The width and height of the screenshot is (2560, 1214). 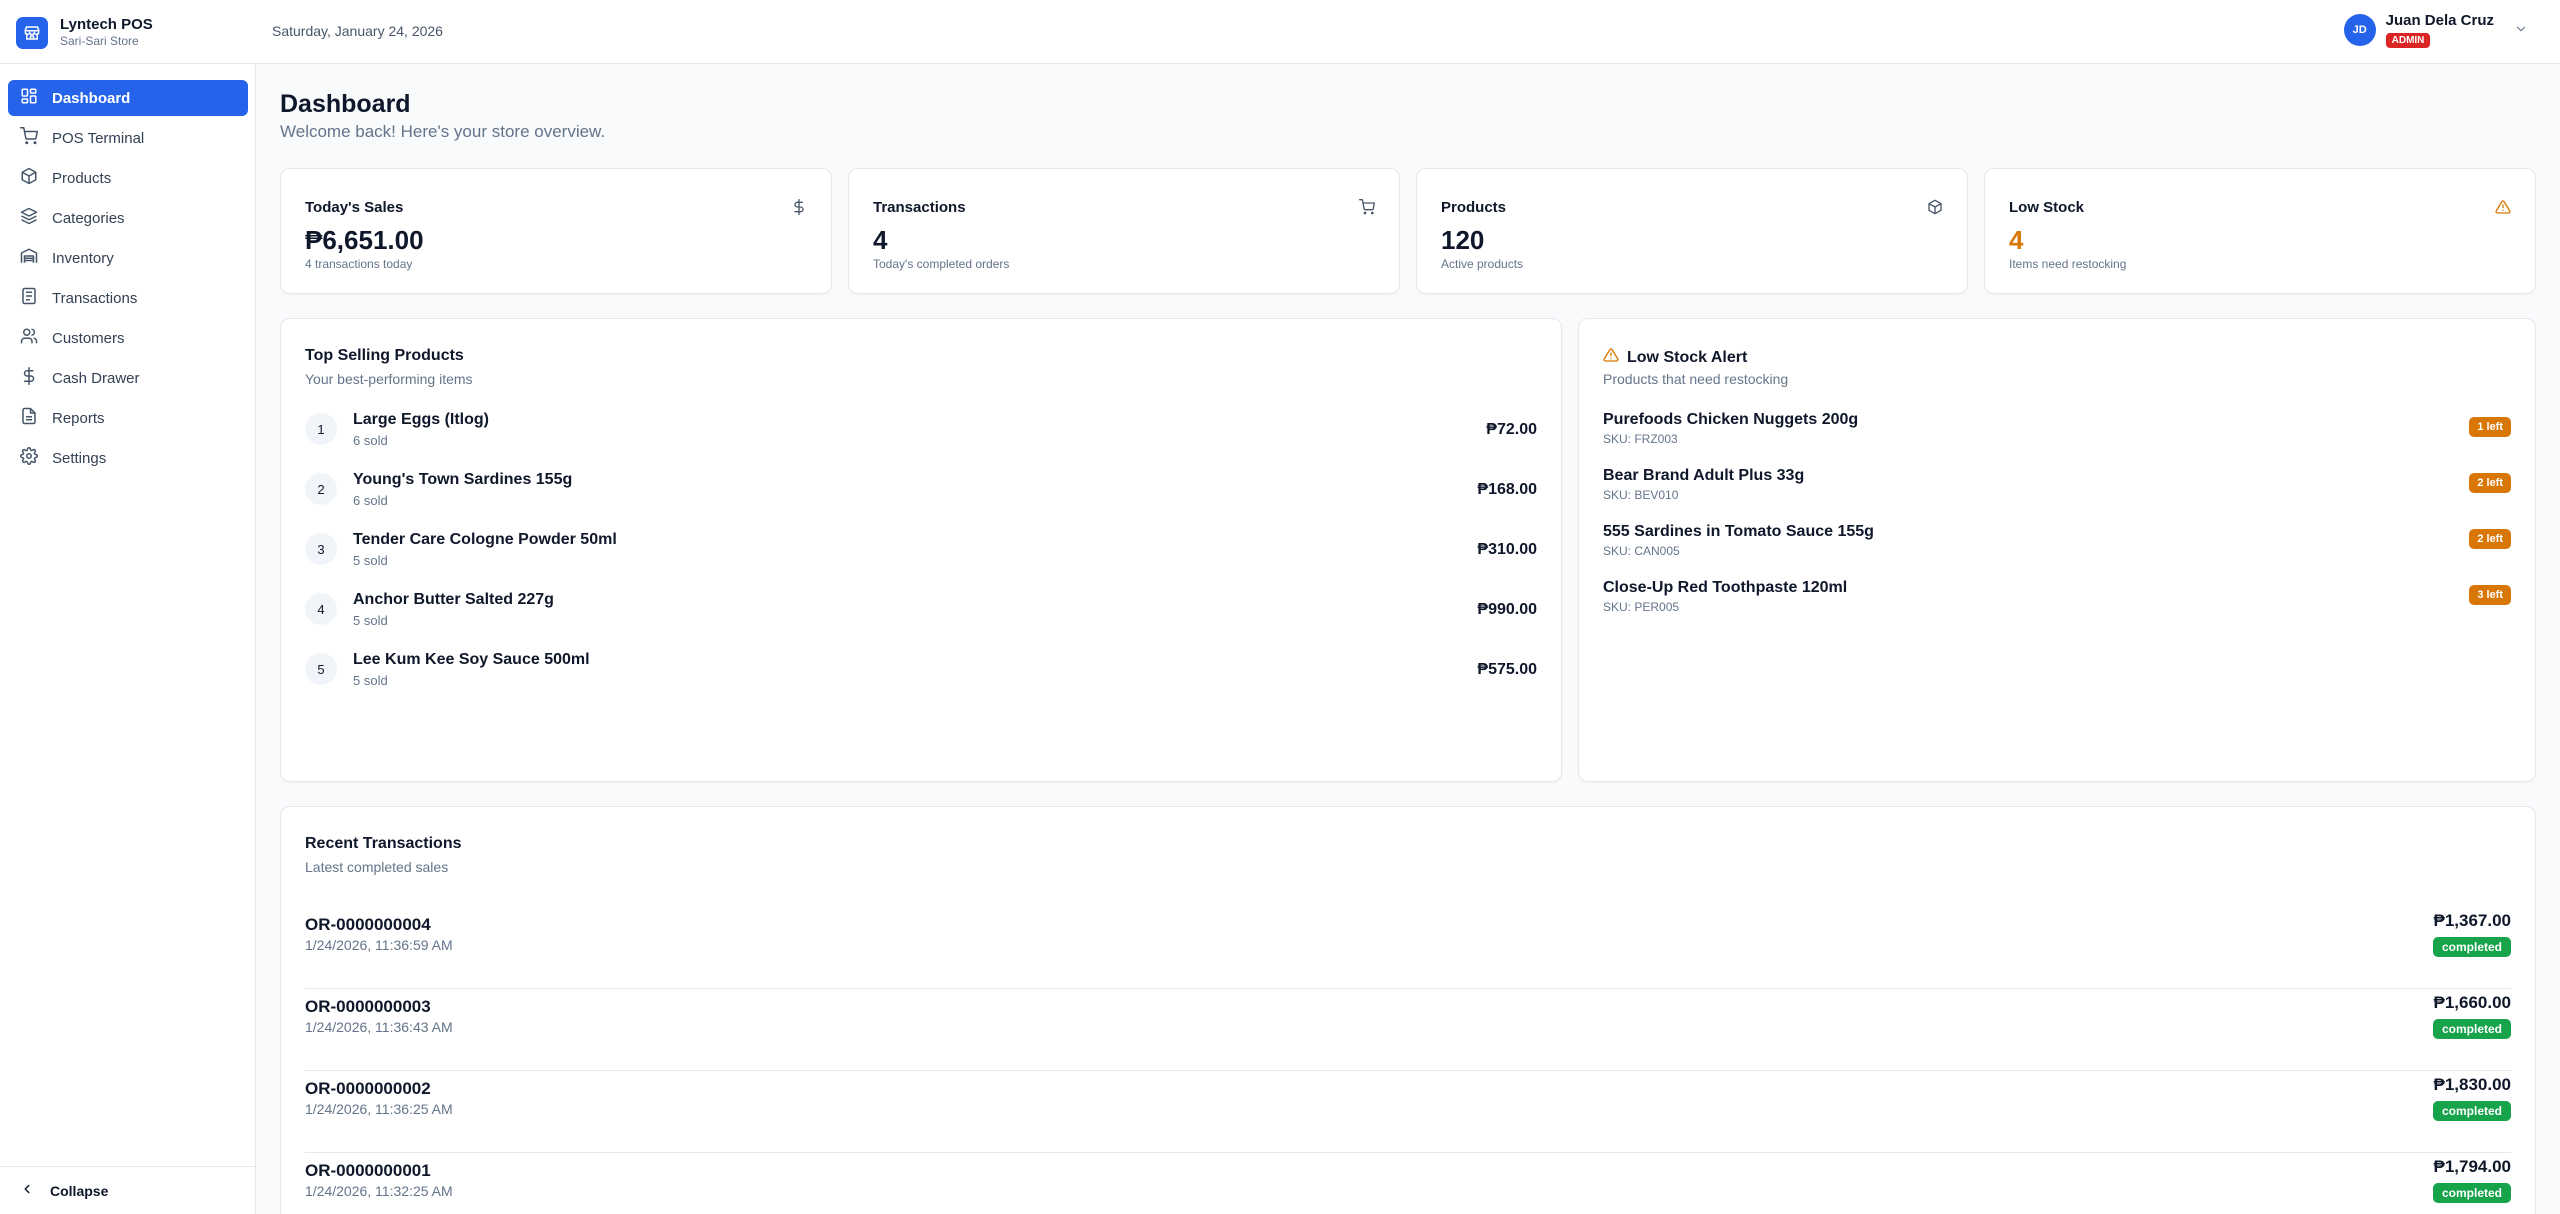 I want to click on stock-badge: 2 left, so click(x=2490, y=539).